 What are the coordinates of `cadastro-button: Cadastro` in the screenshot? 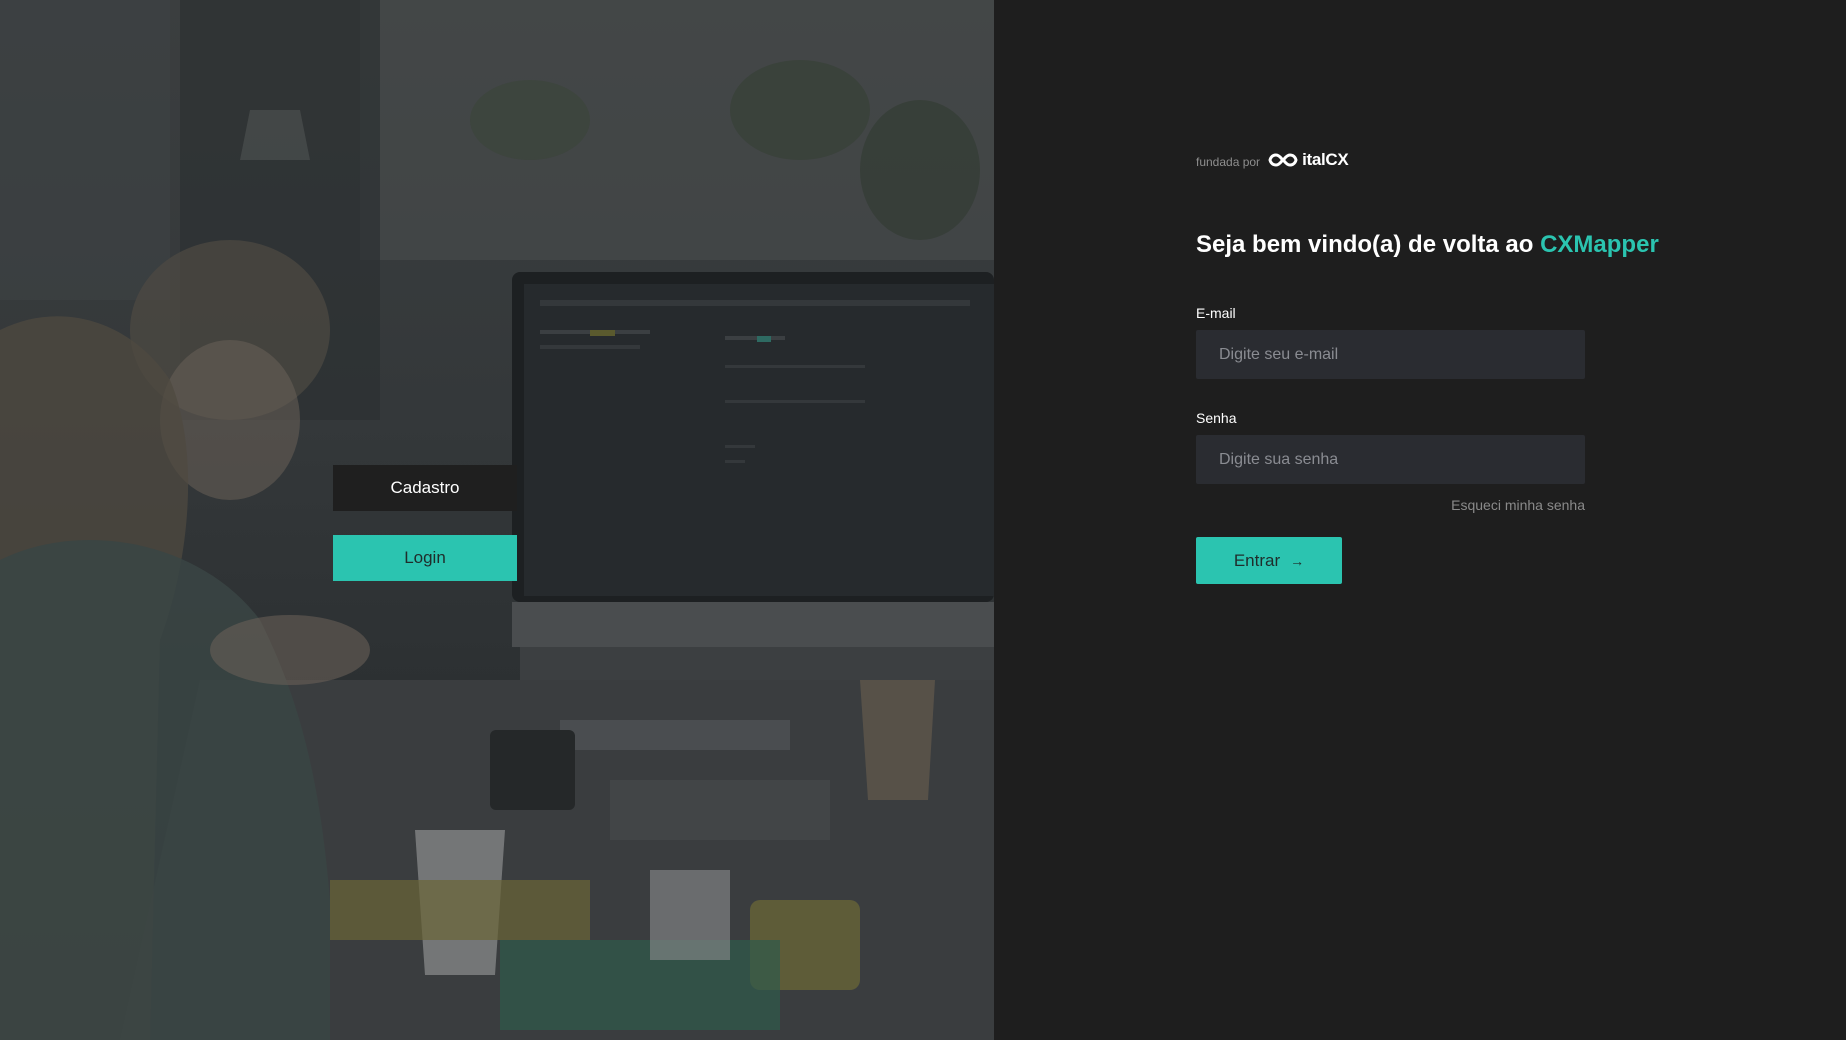 It's located at (425, 488).